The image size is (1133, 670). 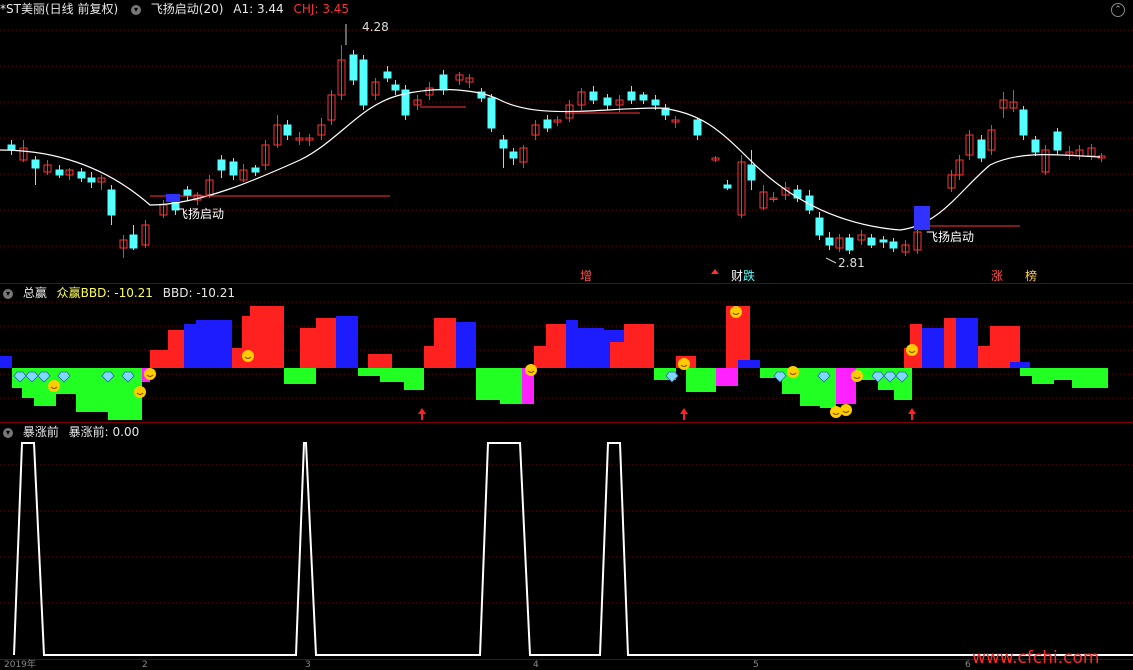 What do you see at coordinates (715, 271) in the screenshot?
I see `event-arrow-icon` at bounding box center [715, 271].